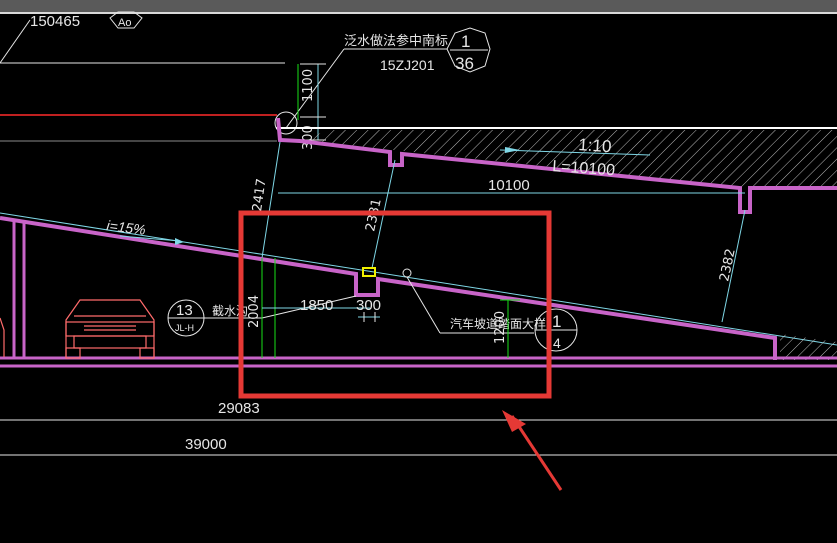  Describe the element at coordinates (407, 273) in the screenshot. I see `detail-circle-marker` at that location.